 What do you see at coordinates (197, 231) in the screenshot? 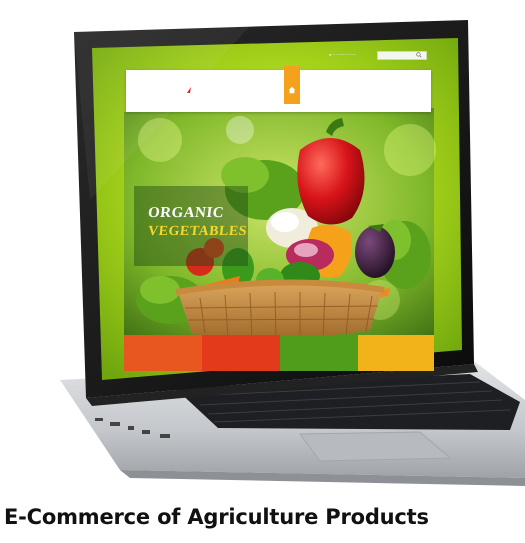
I see `hero-subtitle-title: VEGETABLES` at bounding box center [197, 231].